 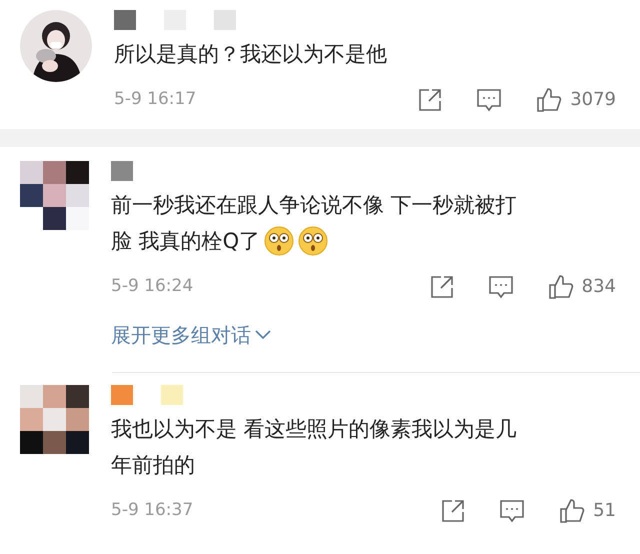 I want to click on like-count: 834, so click(x=599, y=287).